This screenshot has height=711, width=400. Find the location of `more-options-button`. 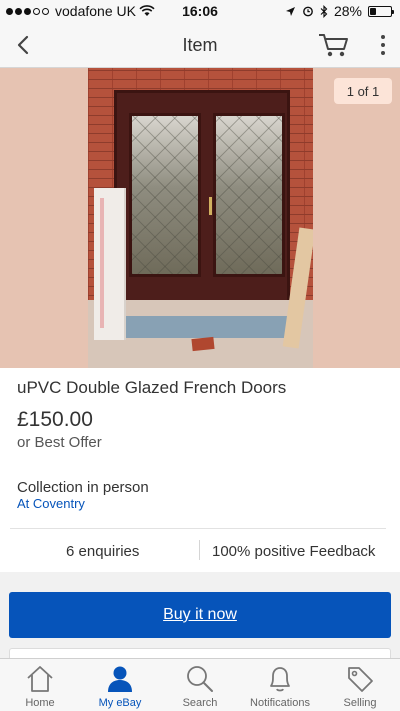

more-options-button is located at coordinates (383, 45).